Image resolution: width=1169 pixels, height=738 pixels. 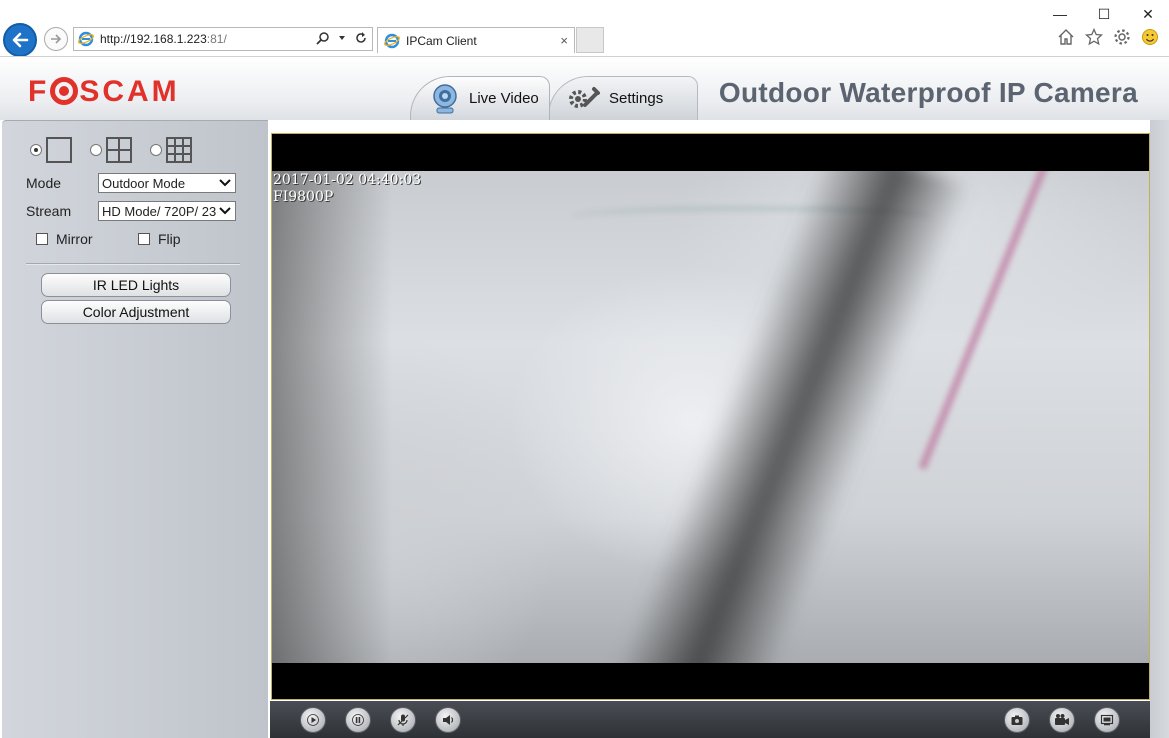 What do you see at coordinates (445, 98) in the screenshot?
I see `webcam-icon` at bounding box center [445, 98].